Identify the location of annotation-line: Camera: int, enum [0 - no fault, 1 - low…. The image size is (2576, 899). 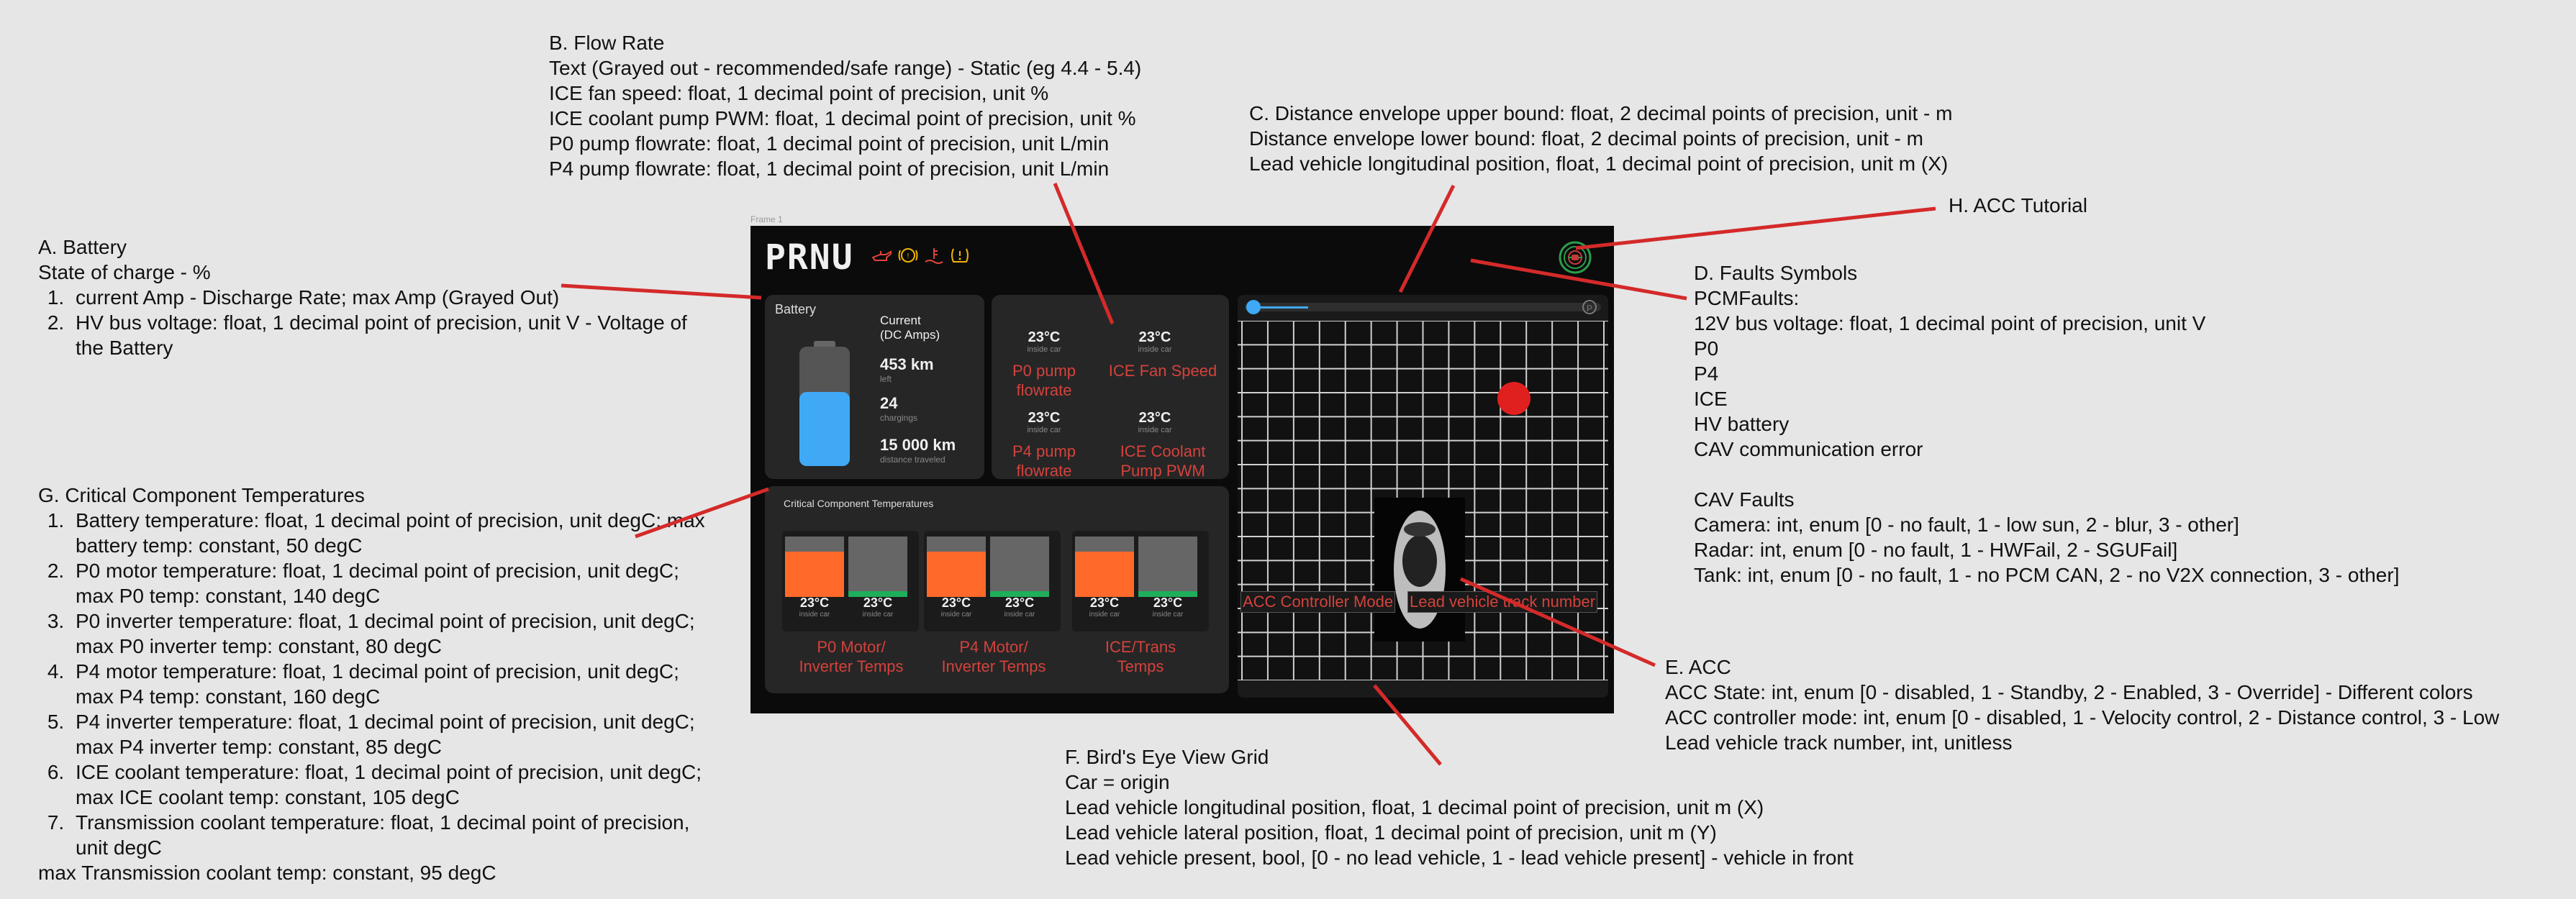
(1966, 525).